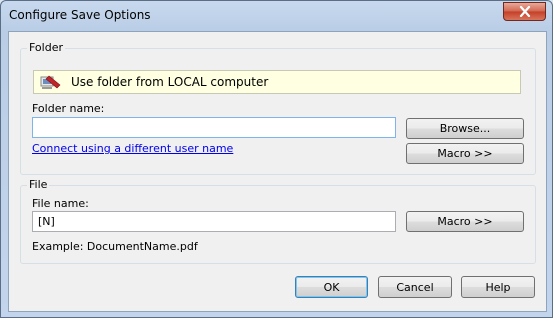  What do you see at coordinates (60, 203) in the screenshot?
I see `file-name-label: File name:` at bounding box center [60, 203].